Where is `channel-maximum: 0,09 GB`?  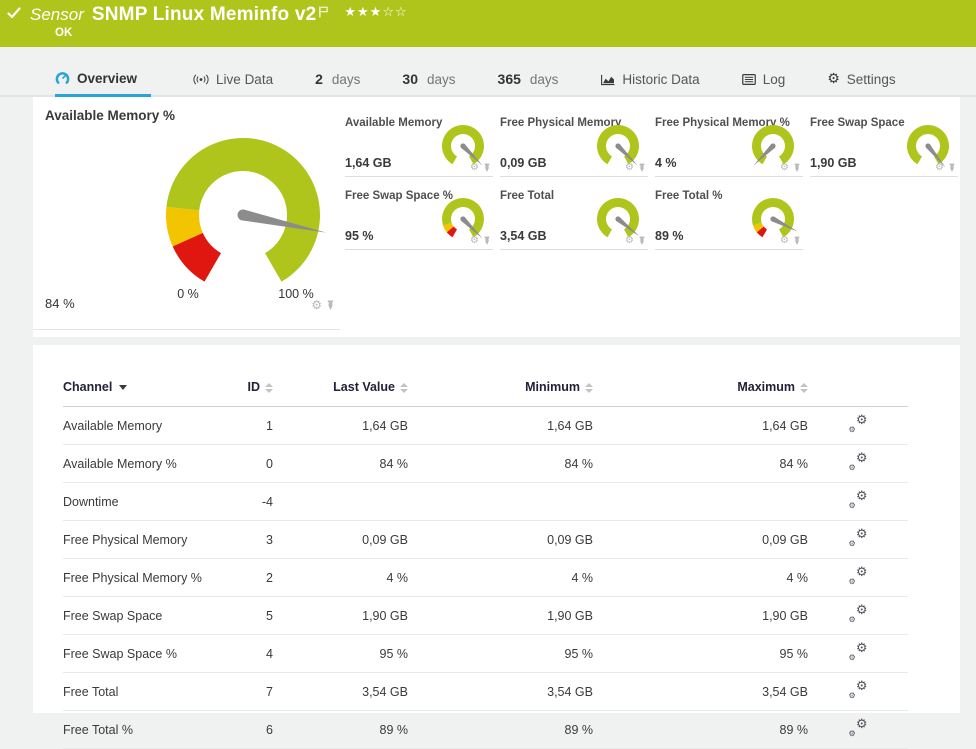
channel-maximum: 0,09 GB is located at coordinates (700, 539).